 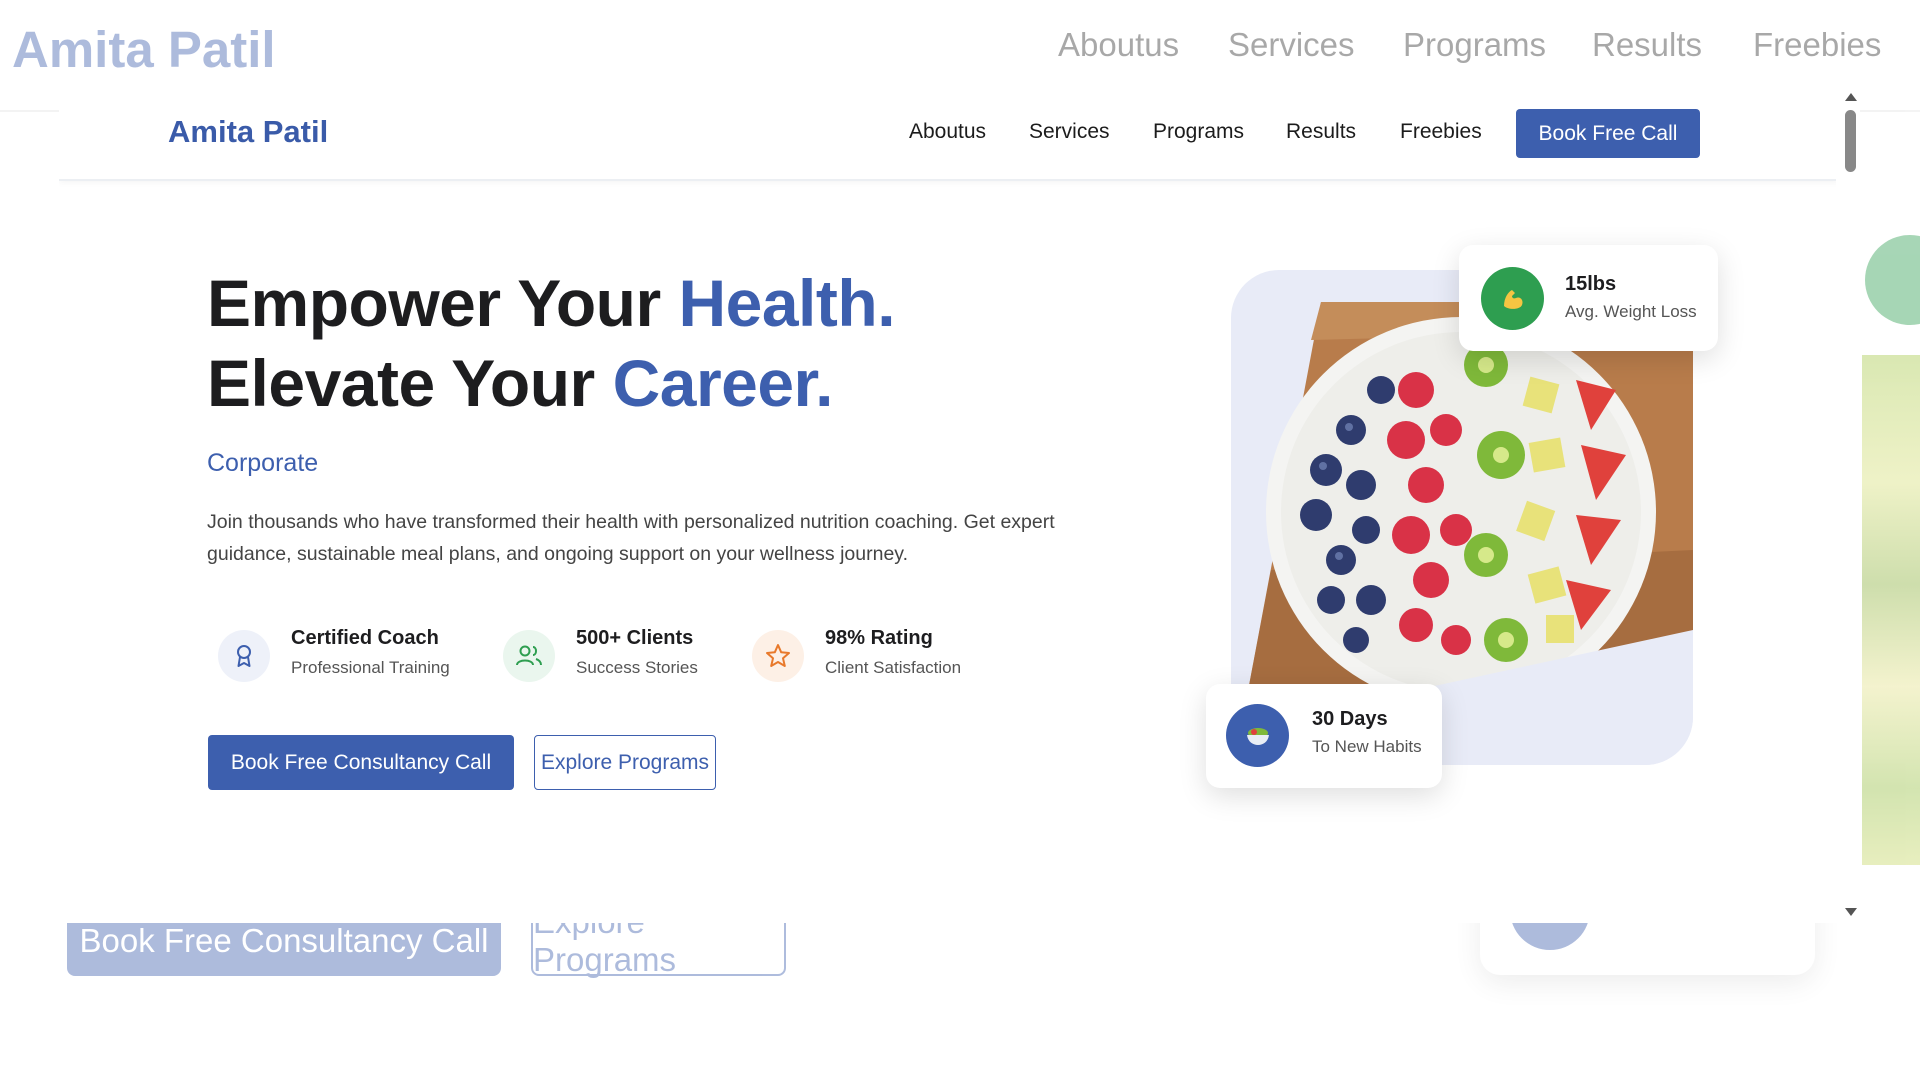 What do you see at coordinates (1324, 736) in the screenshot?
I see `habits-card: 30 Days To New Habits` at bounding box center [1324, 736].